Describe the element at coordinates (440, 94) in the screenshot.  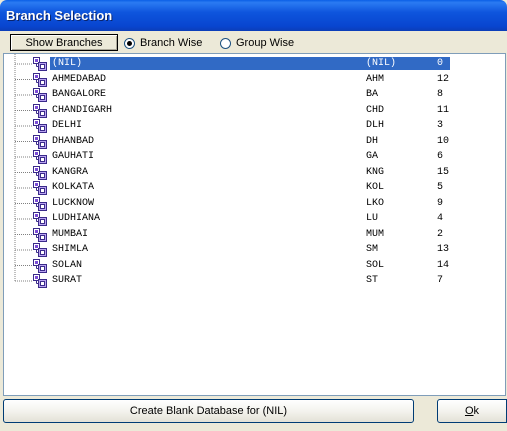
I see `branch-id: 8` at that location.